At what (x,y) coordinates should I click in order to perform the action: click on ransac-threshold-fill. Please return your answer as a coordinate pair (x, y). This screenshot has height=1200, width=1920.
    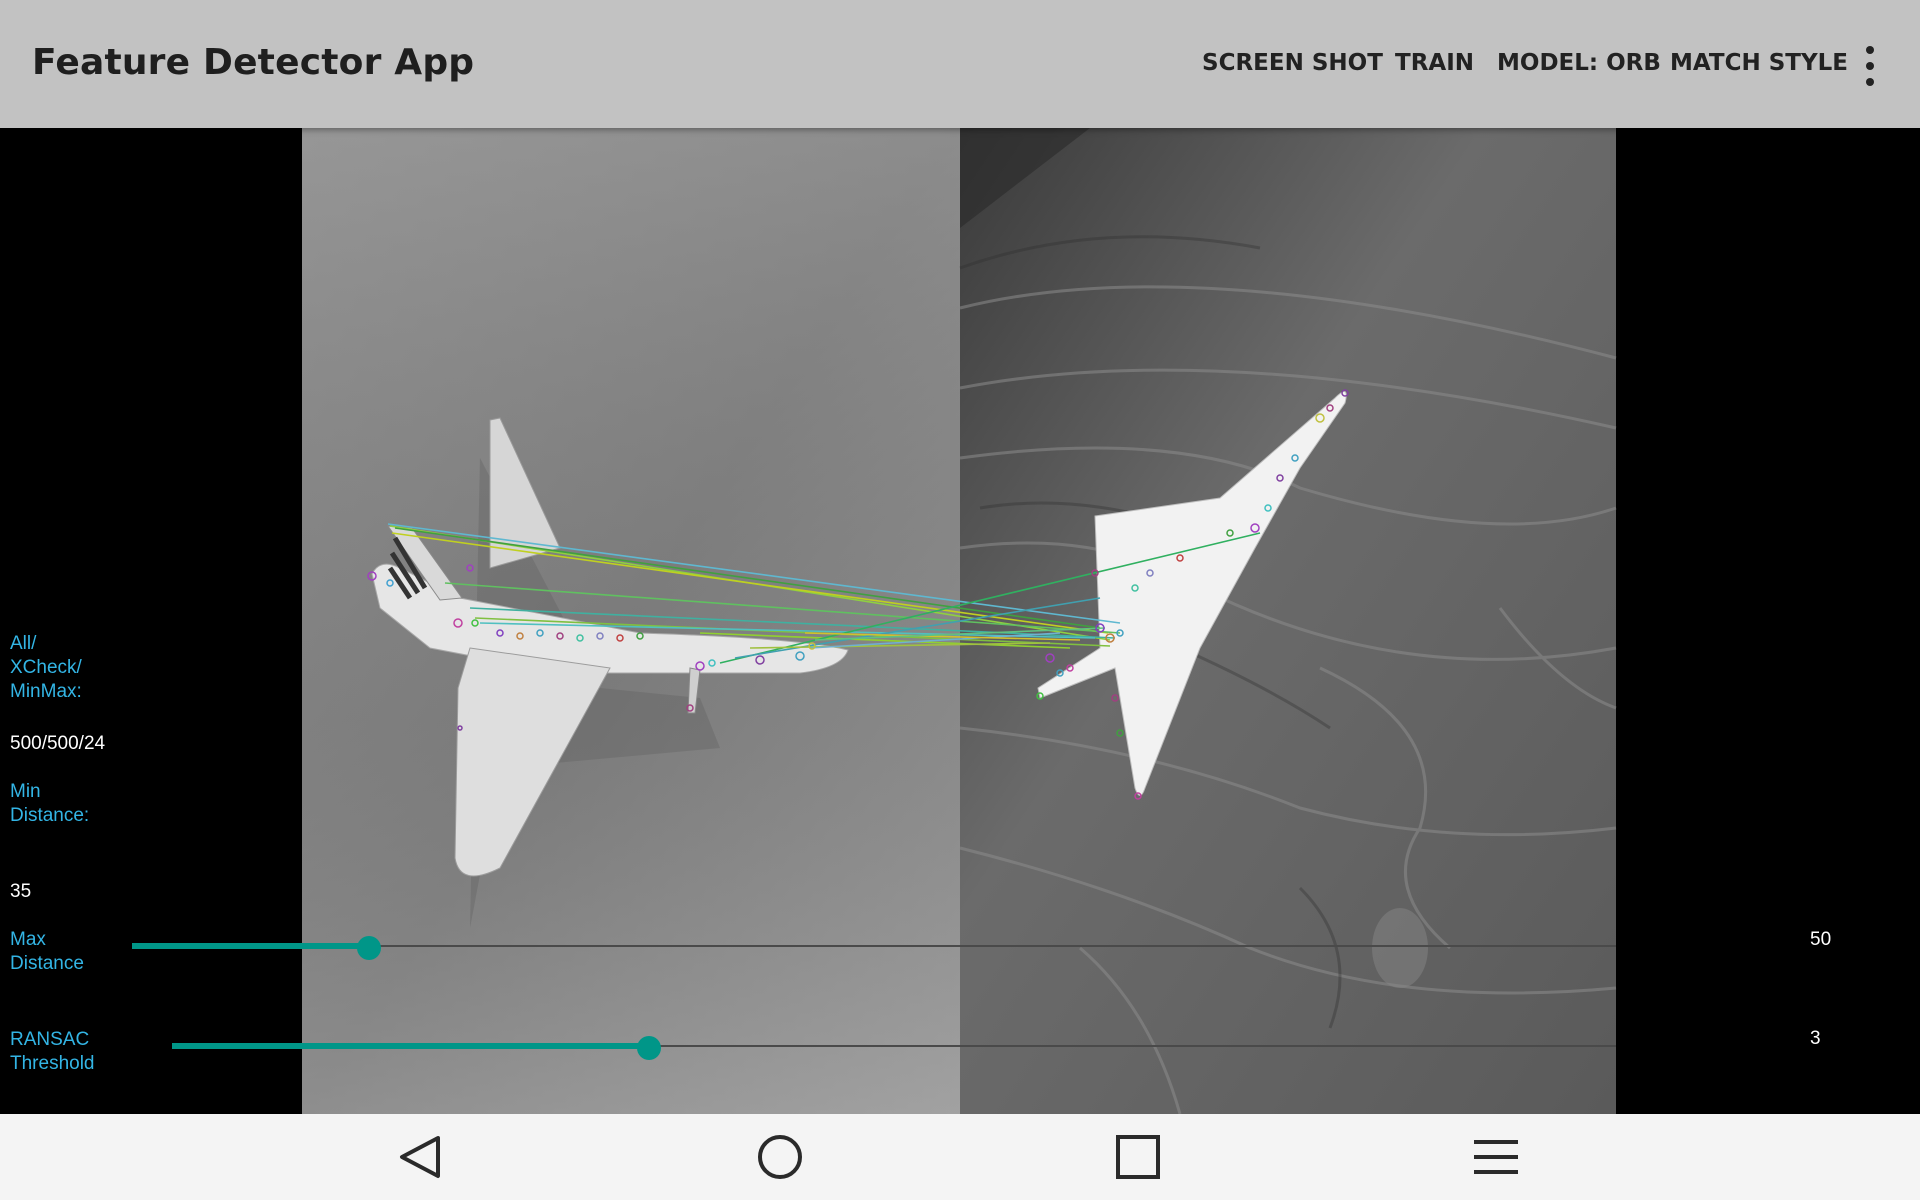
    Looking at the image, I should click on (410, 1046).